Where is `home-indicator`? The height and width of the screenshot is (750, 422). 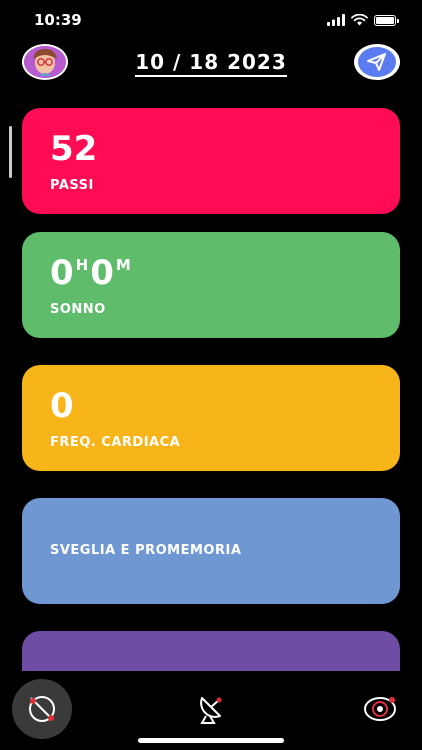
home-indicator is located at coordinates (211, 740).